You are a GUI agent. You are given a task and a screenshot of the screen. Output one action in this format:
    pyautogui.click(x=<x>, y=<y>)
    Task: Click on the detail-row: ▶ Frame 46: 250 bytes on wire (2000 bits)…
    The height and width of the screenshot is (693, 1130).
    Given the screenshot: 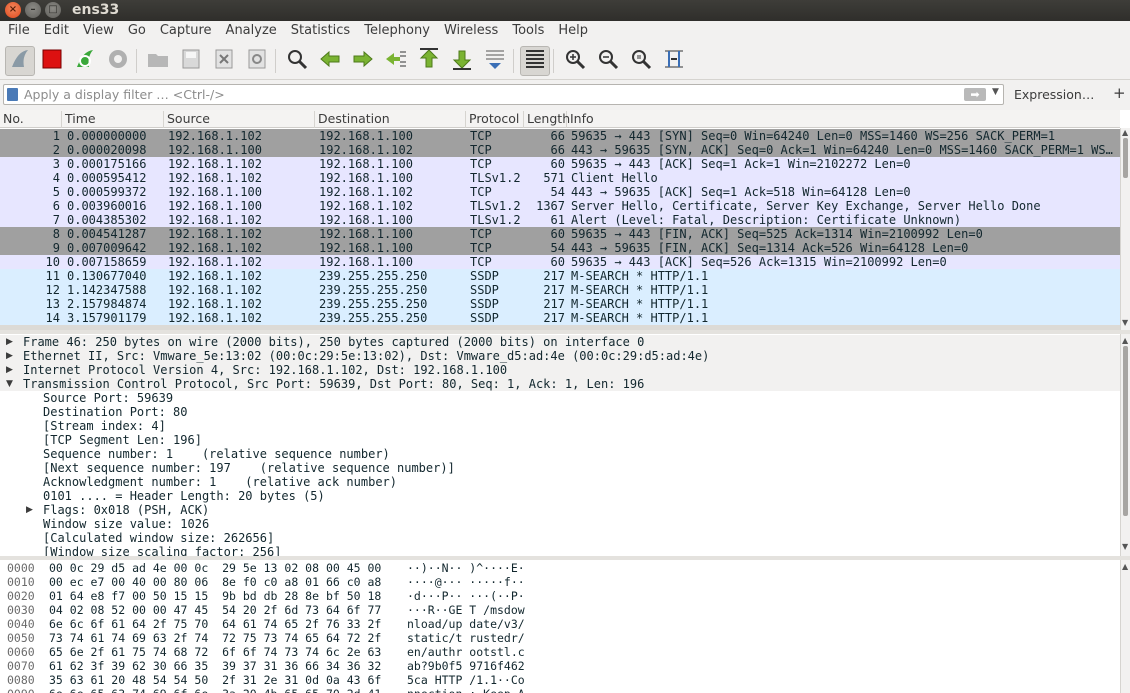 What is the action you would take?
    pyautogui.click(x=560, y=342)
    